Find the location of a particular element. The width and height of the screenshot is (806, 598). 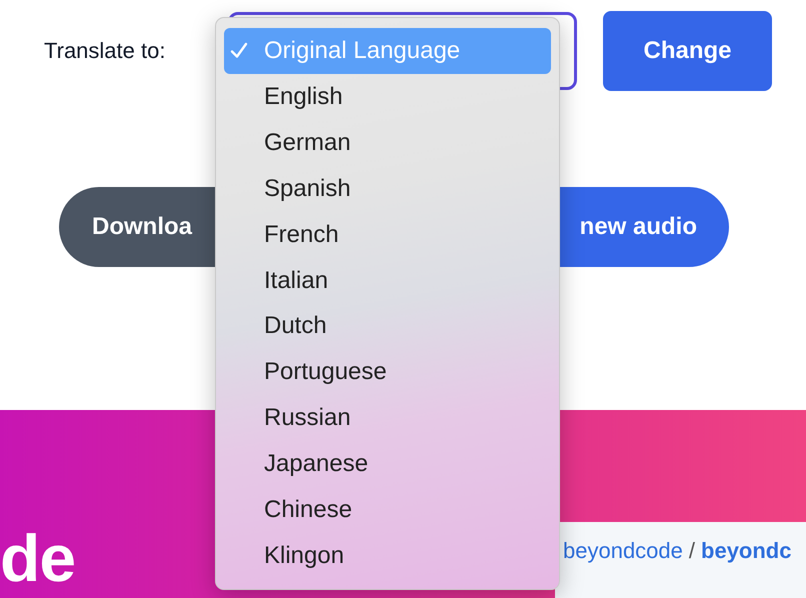

menu-item: Russian is located at coordinates (387, 418).